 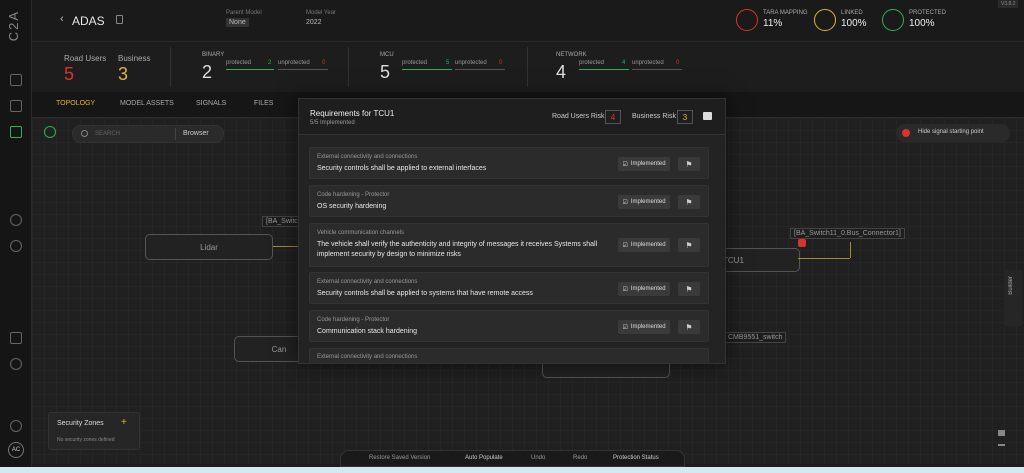 What do you see at coordinates (332, 123) in the screenshot?
I see `modal-subtitle: 5/5 Implemented` at bounding box center [332, 123].